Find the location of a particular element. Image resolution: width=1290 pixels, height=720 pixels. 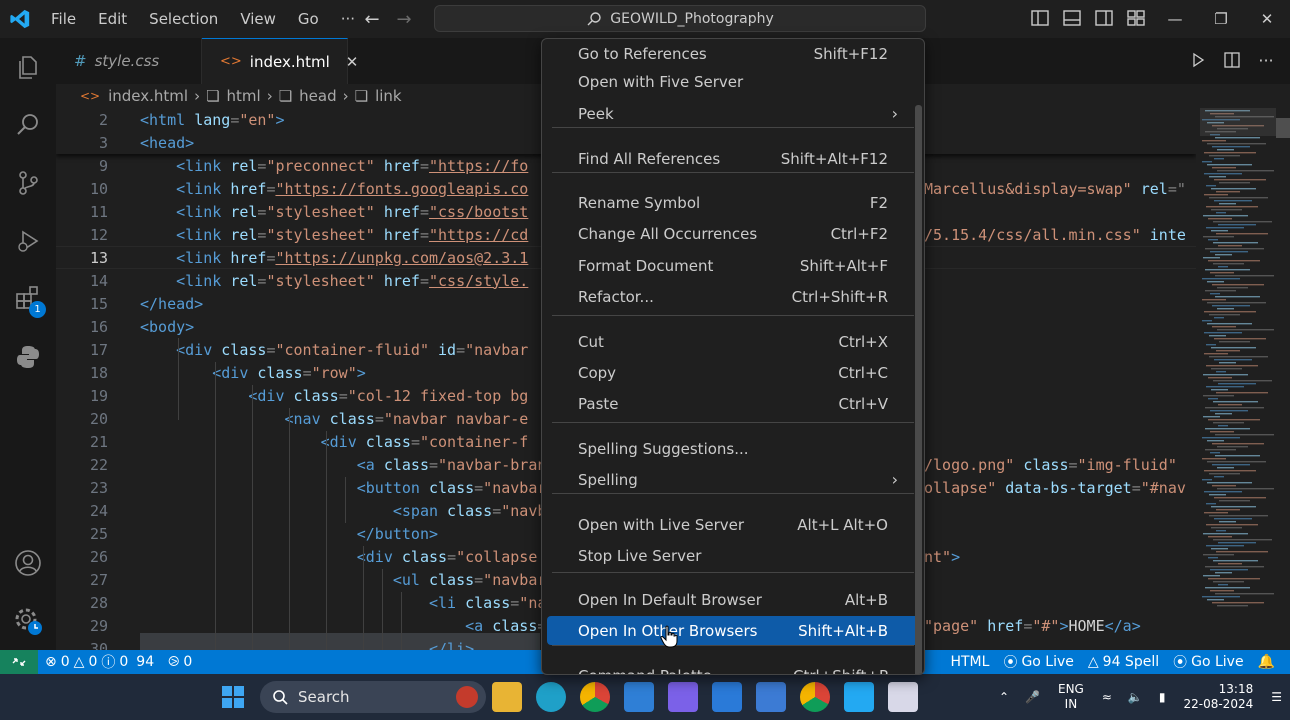

minimize-icon: — is located at coordinates (1175, 19).